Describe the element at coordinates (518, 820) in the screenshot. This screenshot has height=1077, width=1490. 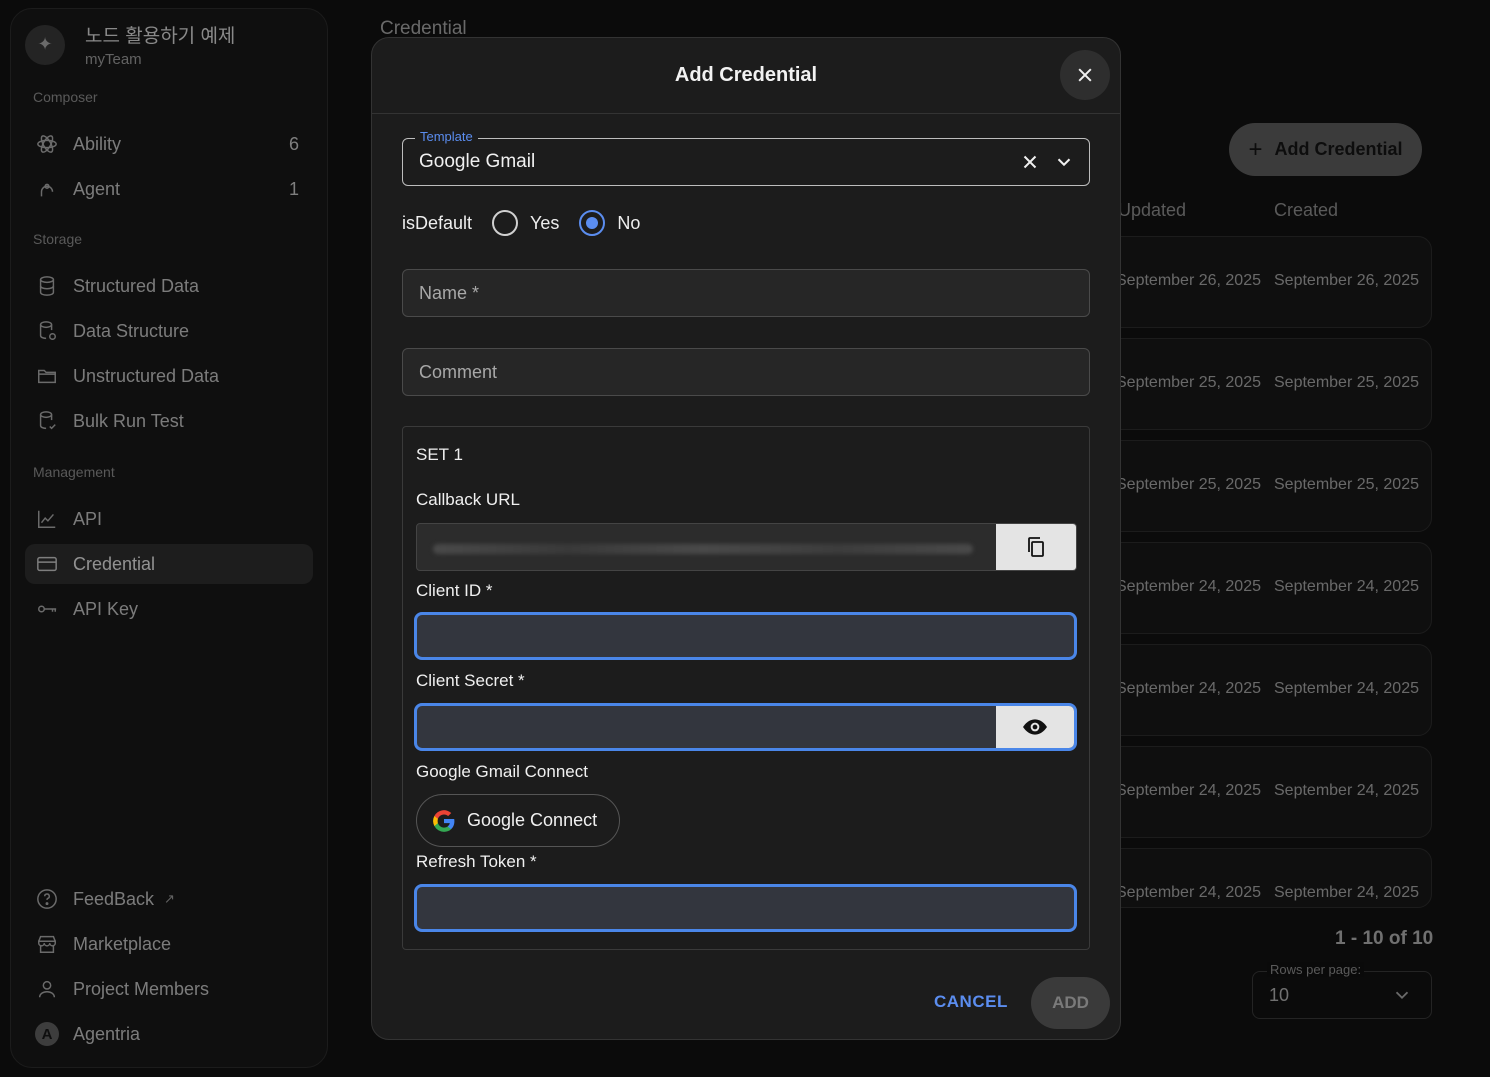
I see `google-connect-button: Google Connect` at that location.